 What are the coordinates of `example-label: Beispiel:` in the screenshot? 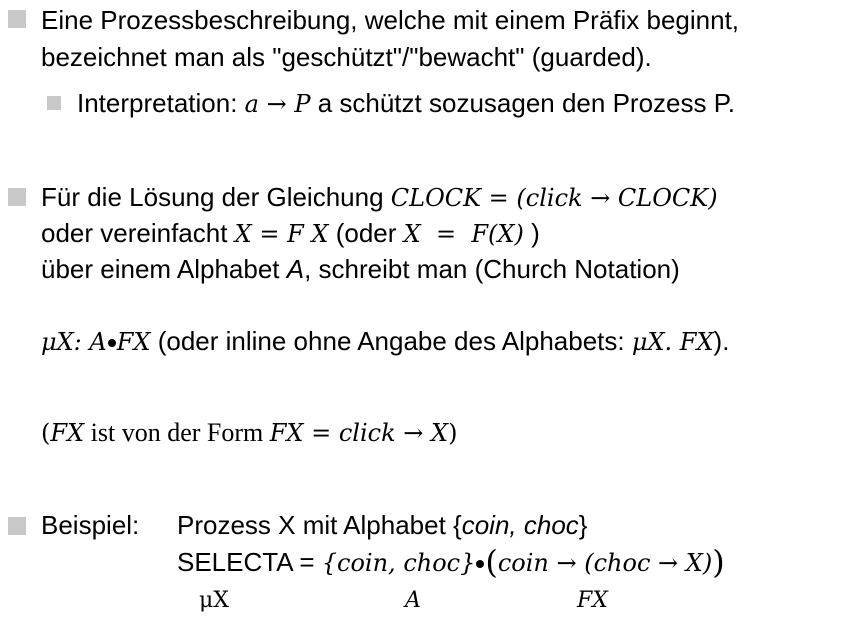 It's located at (90, 525).